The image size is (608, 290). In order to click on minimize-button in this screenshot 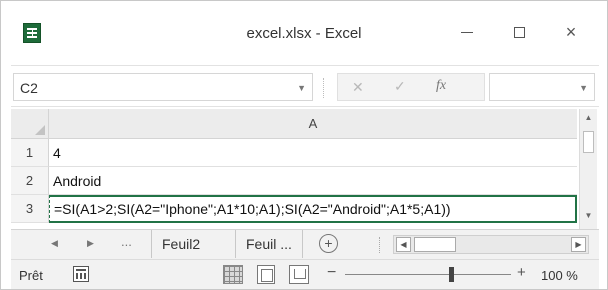, I will do `click(467, 32)`.